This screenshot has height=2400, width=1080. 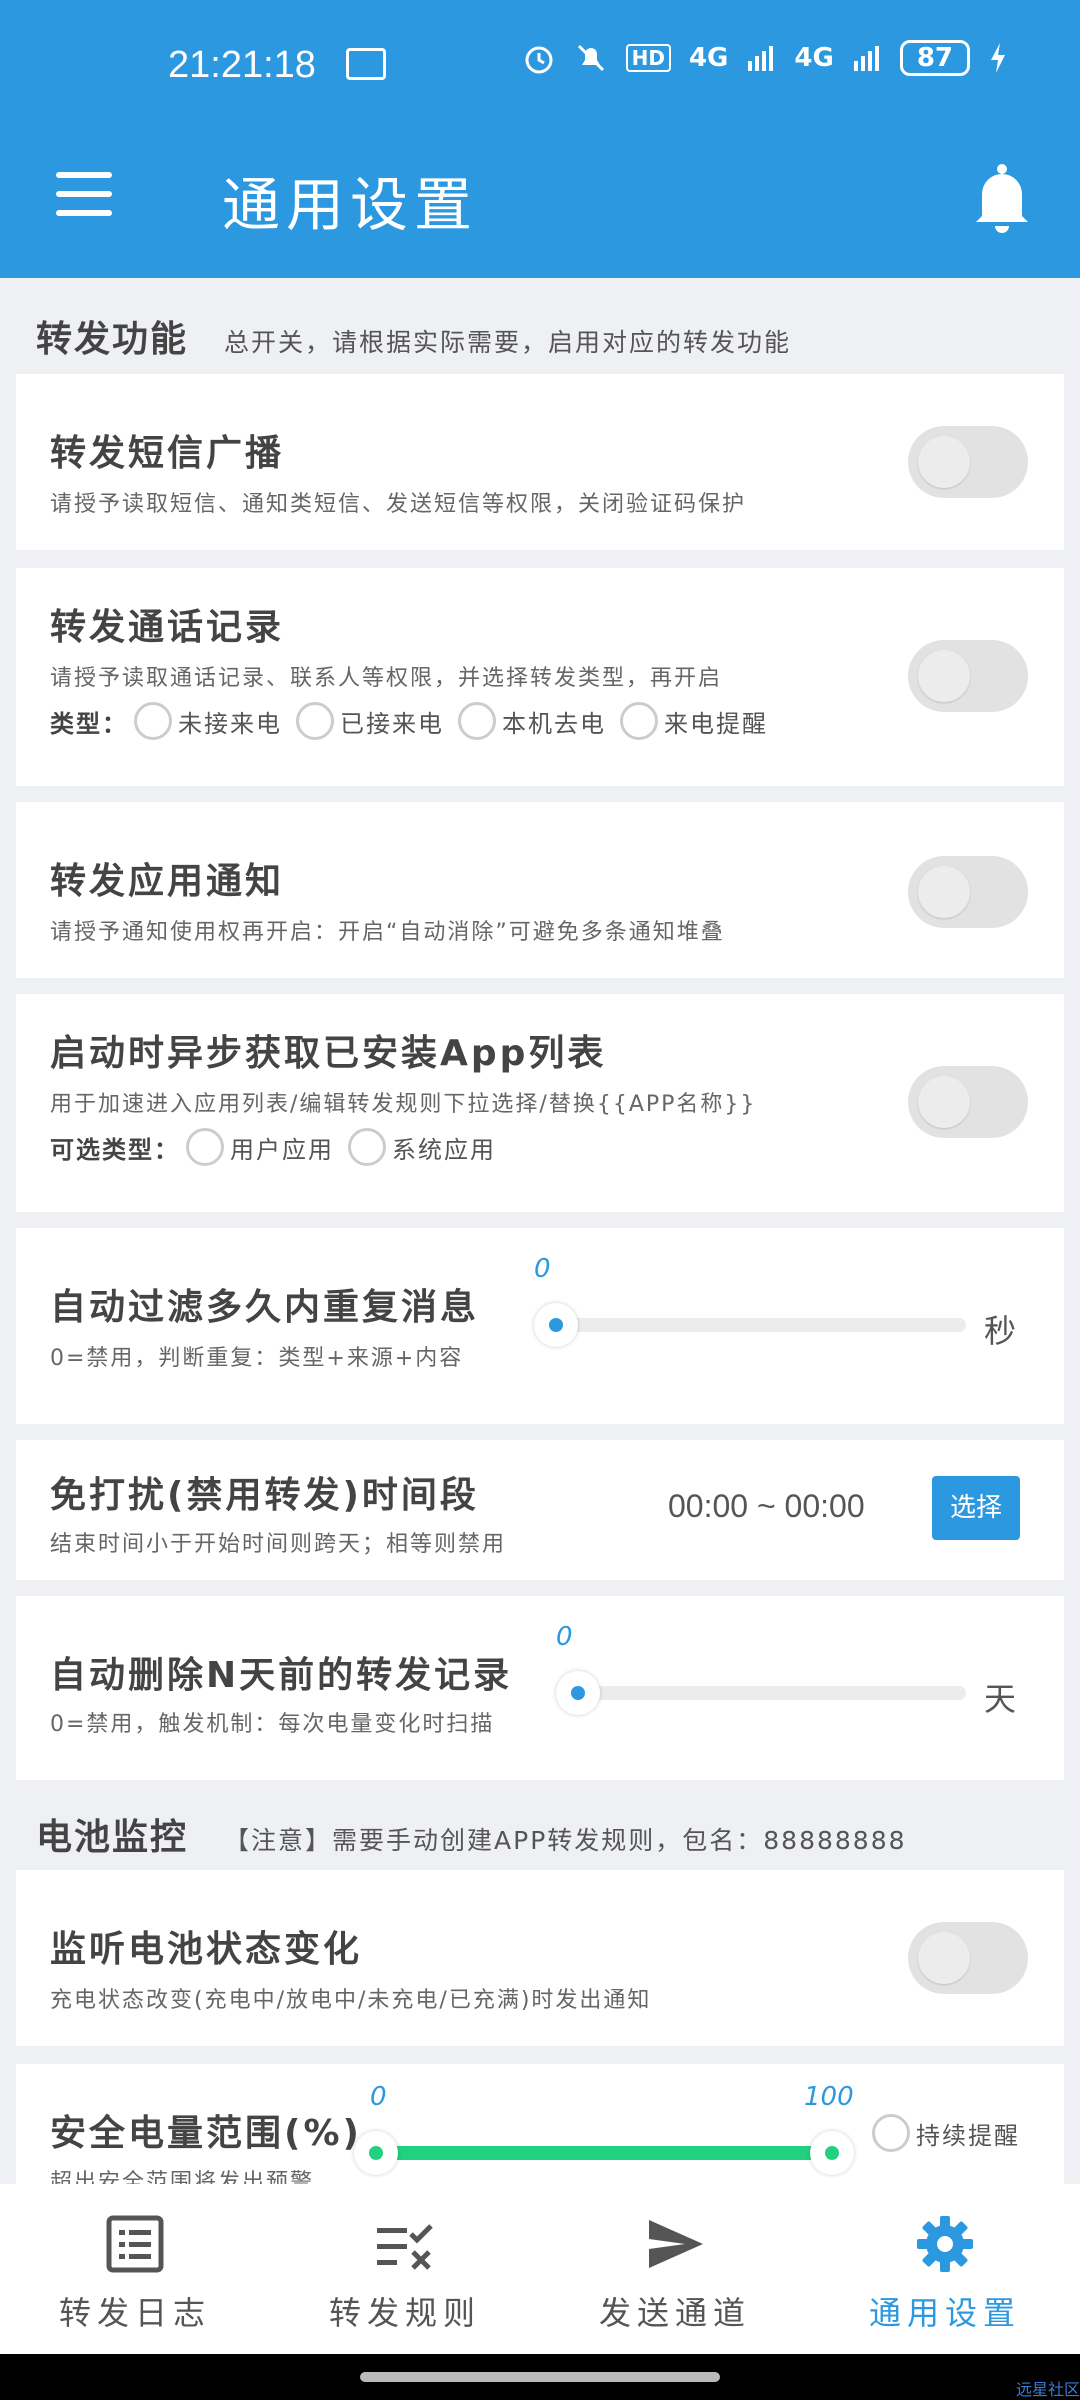 I want to click on option-outgoing: 本机去电, so click(x=532, y=721).